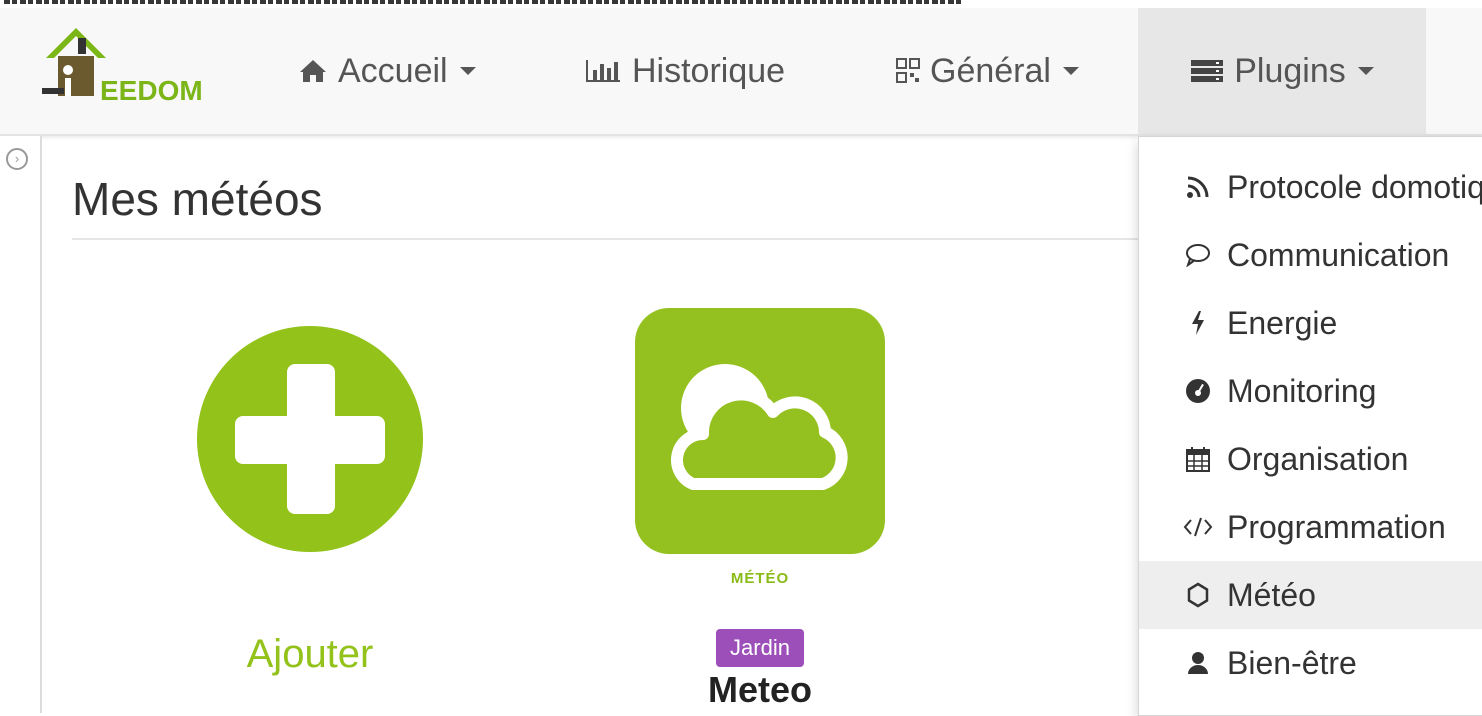  I want to click on menu-item-label: Programmation, so click(1336, 526).